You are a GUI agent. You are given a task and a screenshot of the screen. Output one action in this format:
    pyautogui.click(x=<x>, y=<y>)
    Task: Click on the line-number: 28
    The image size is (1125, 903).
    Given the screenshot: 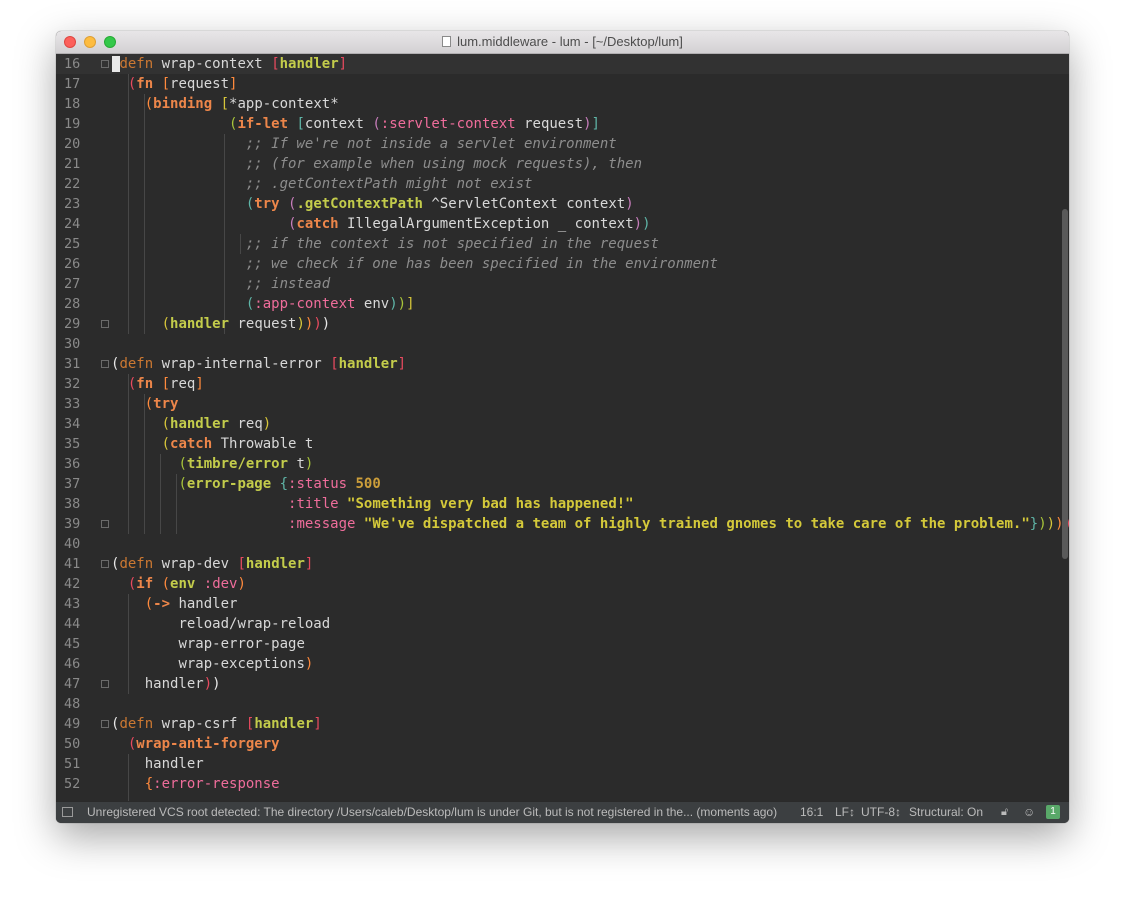 What is the action you would take?
    pyautogui.click(x=78, y=304)
    